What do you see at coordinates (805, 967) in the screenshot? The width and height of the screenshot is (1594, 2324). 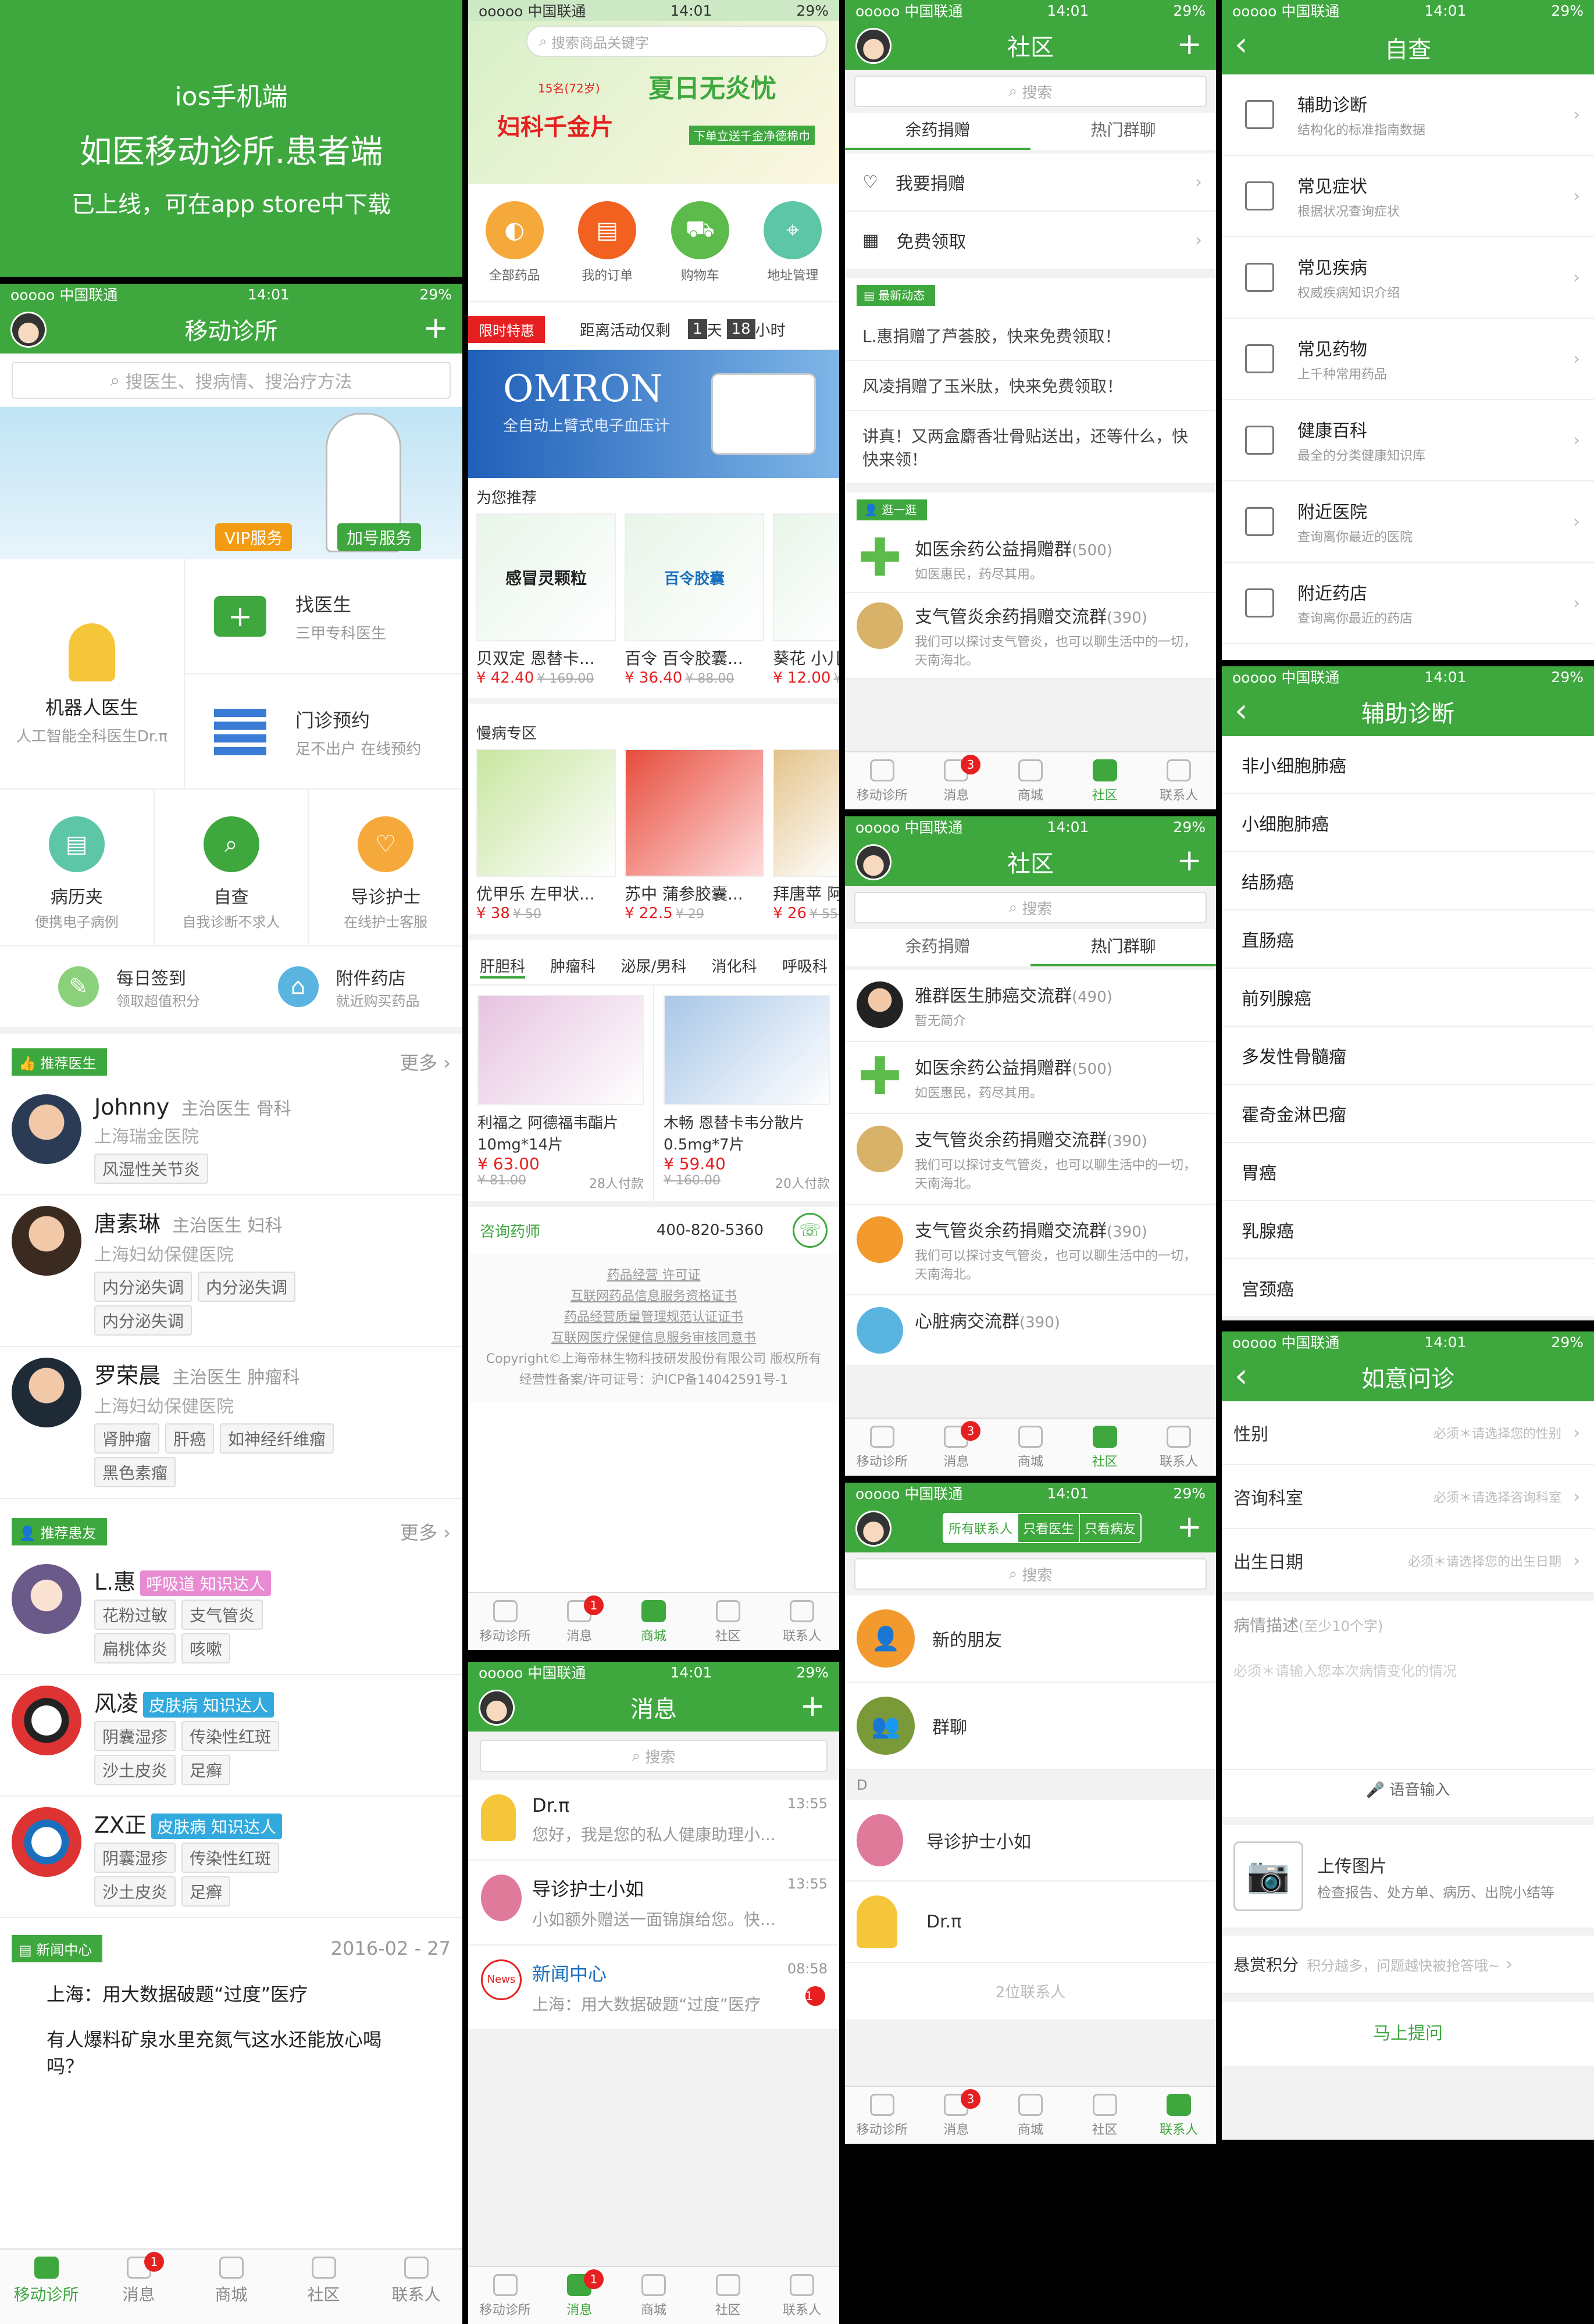 I see `tab-respiratory: 呼吸科` at bounding box center [805, 967].